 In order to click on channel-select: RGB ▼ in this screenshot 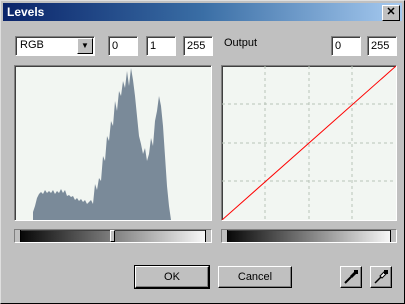, I will do `click(55, 46)`.